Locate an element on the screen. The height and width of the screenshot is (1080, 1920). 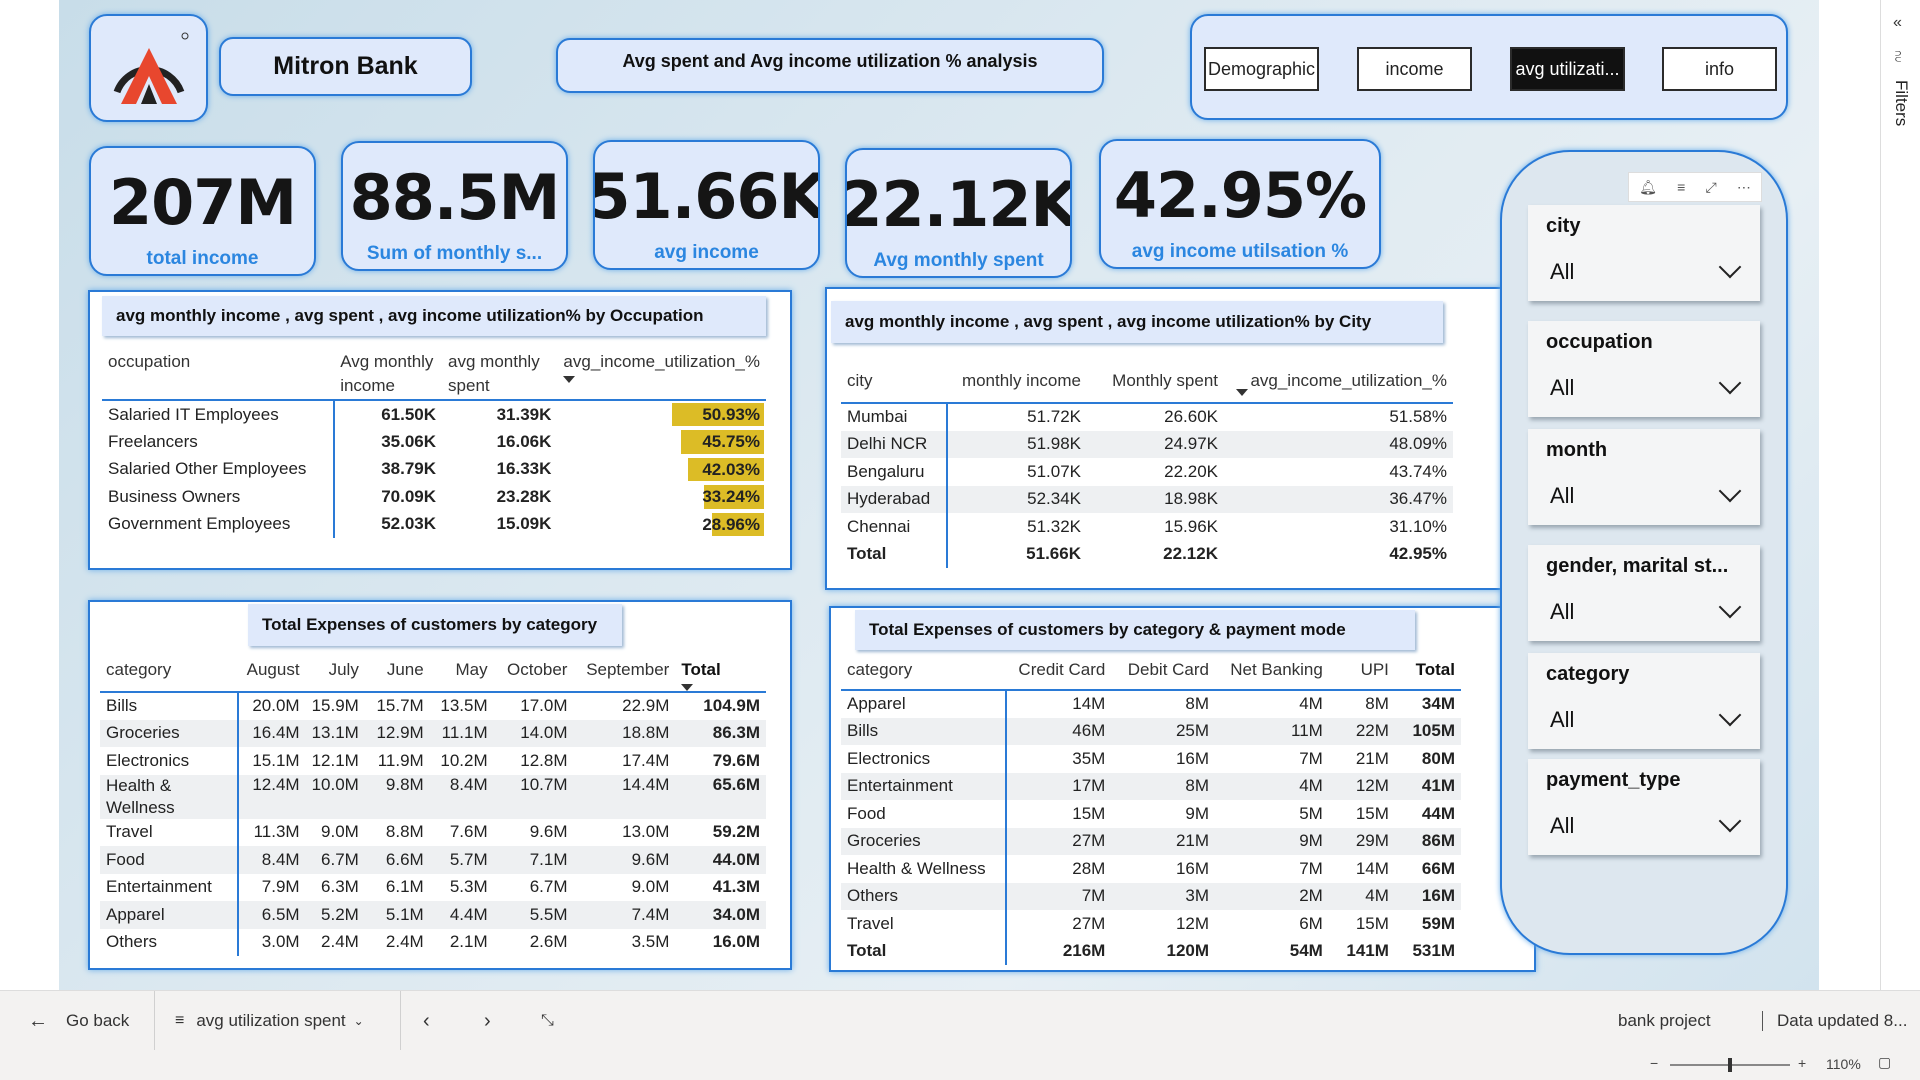
cell-income: 51.72K is located at coordinates (1054, 417).